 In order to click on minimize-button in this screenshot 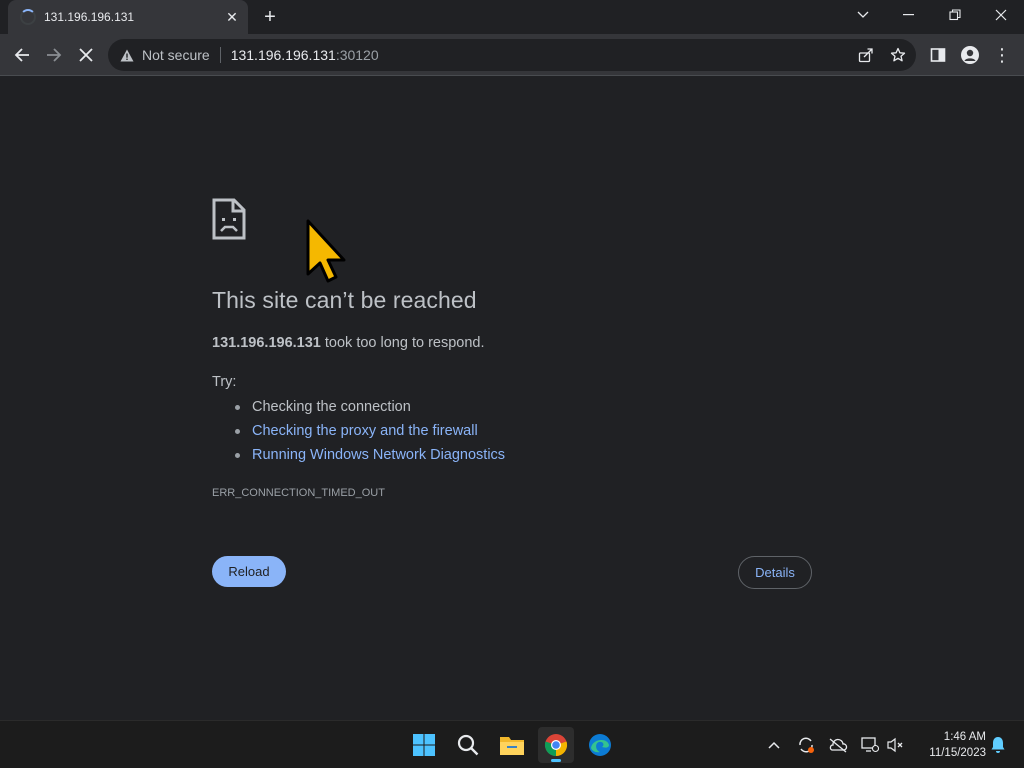, I will do `click(909, 15)`.